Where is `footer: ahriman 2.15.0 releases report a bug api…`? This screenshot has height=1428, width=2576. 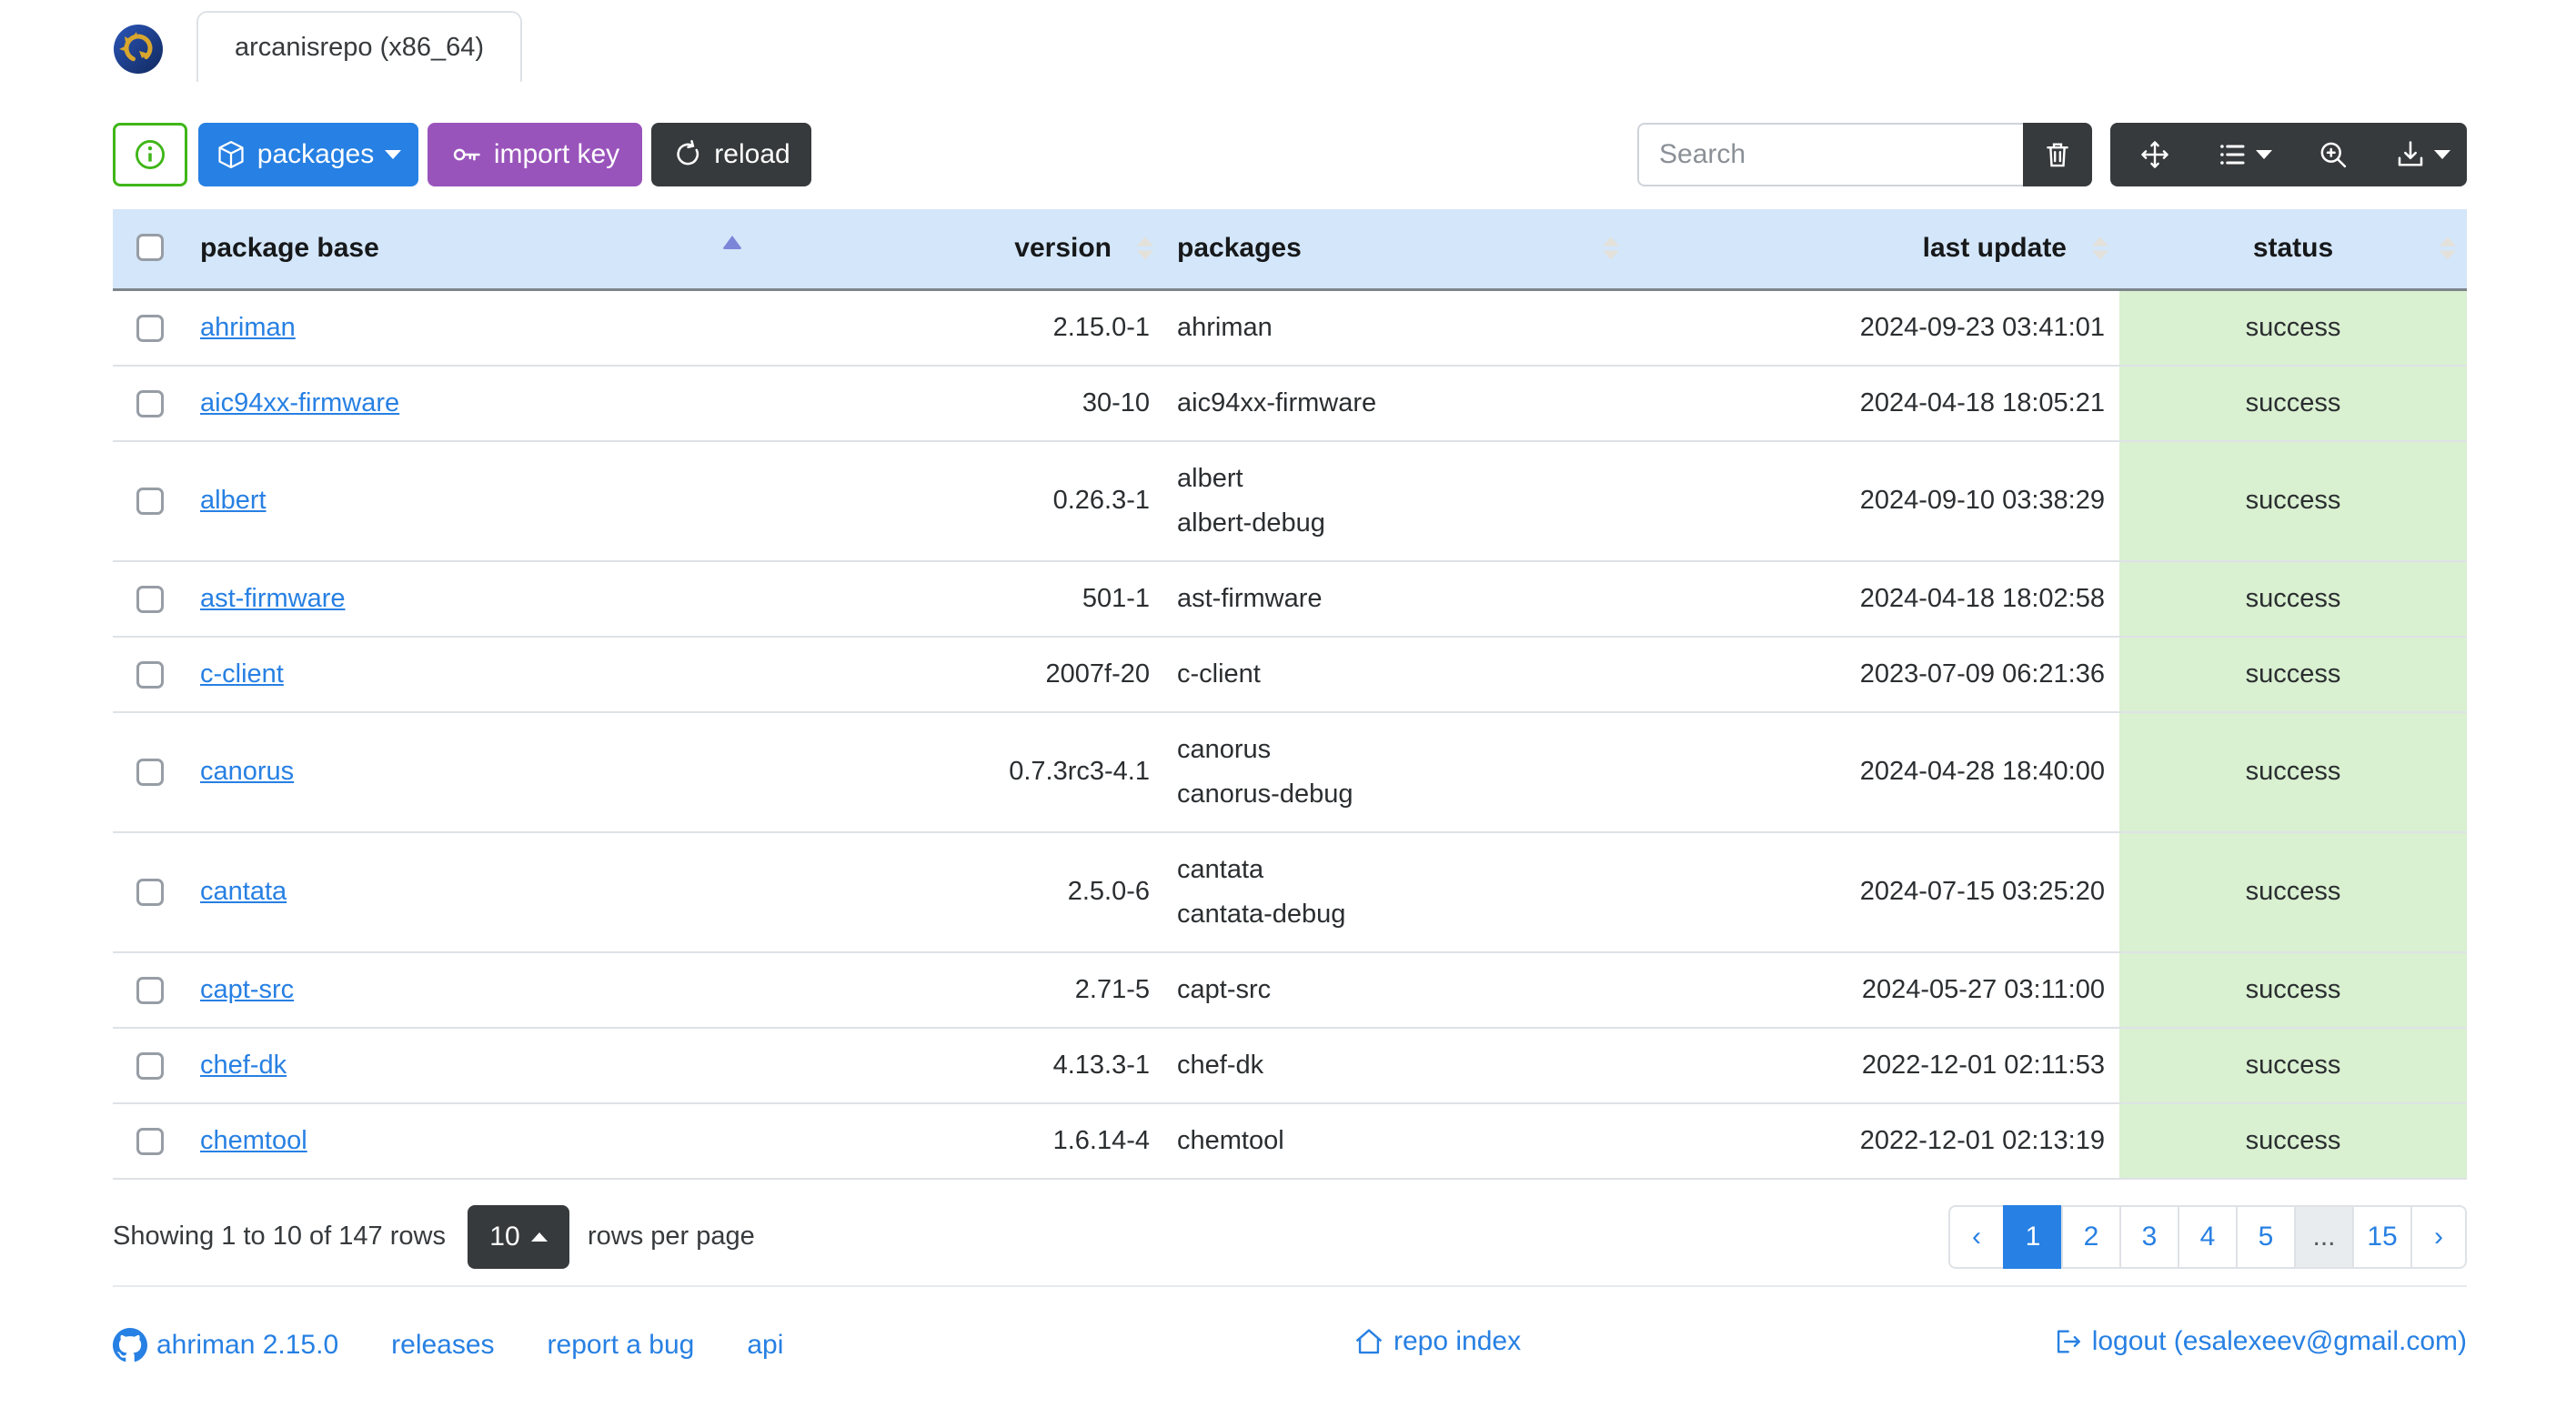
footer: ahriman 2.15.0 releases report a bug api… is located at coordinates (1290, 1345).